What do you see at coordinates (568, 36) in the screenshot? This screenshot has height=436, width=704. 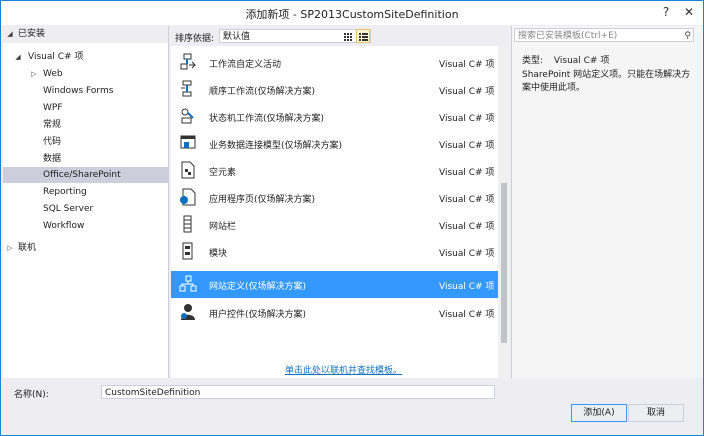 I see `search-placeholder: 搜索已安装模板(Ctrl+E)` at bounding box center [568, 36].